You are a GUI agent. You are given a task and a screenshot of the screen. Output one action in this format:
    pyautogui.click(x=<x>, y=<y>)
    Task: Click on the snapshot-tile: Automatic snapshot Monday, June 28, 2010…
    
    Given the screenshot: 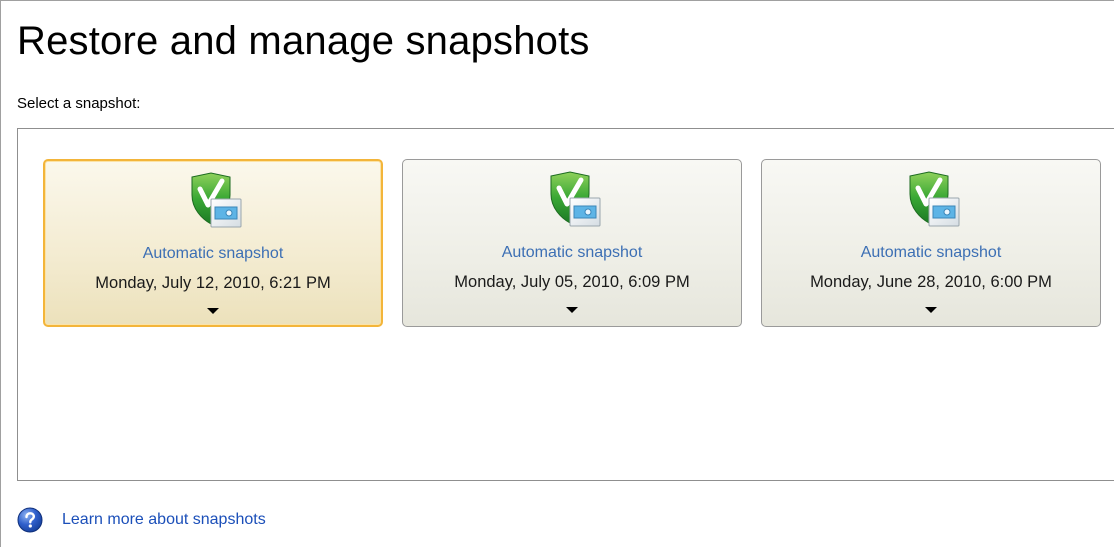 What is the action you would take?
    pyautogui.click(x=931, y=243)
    